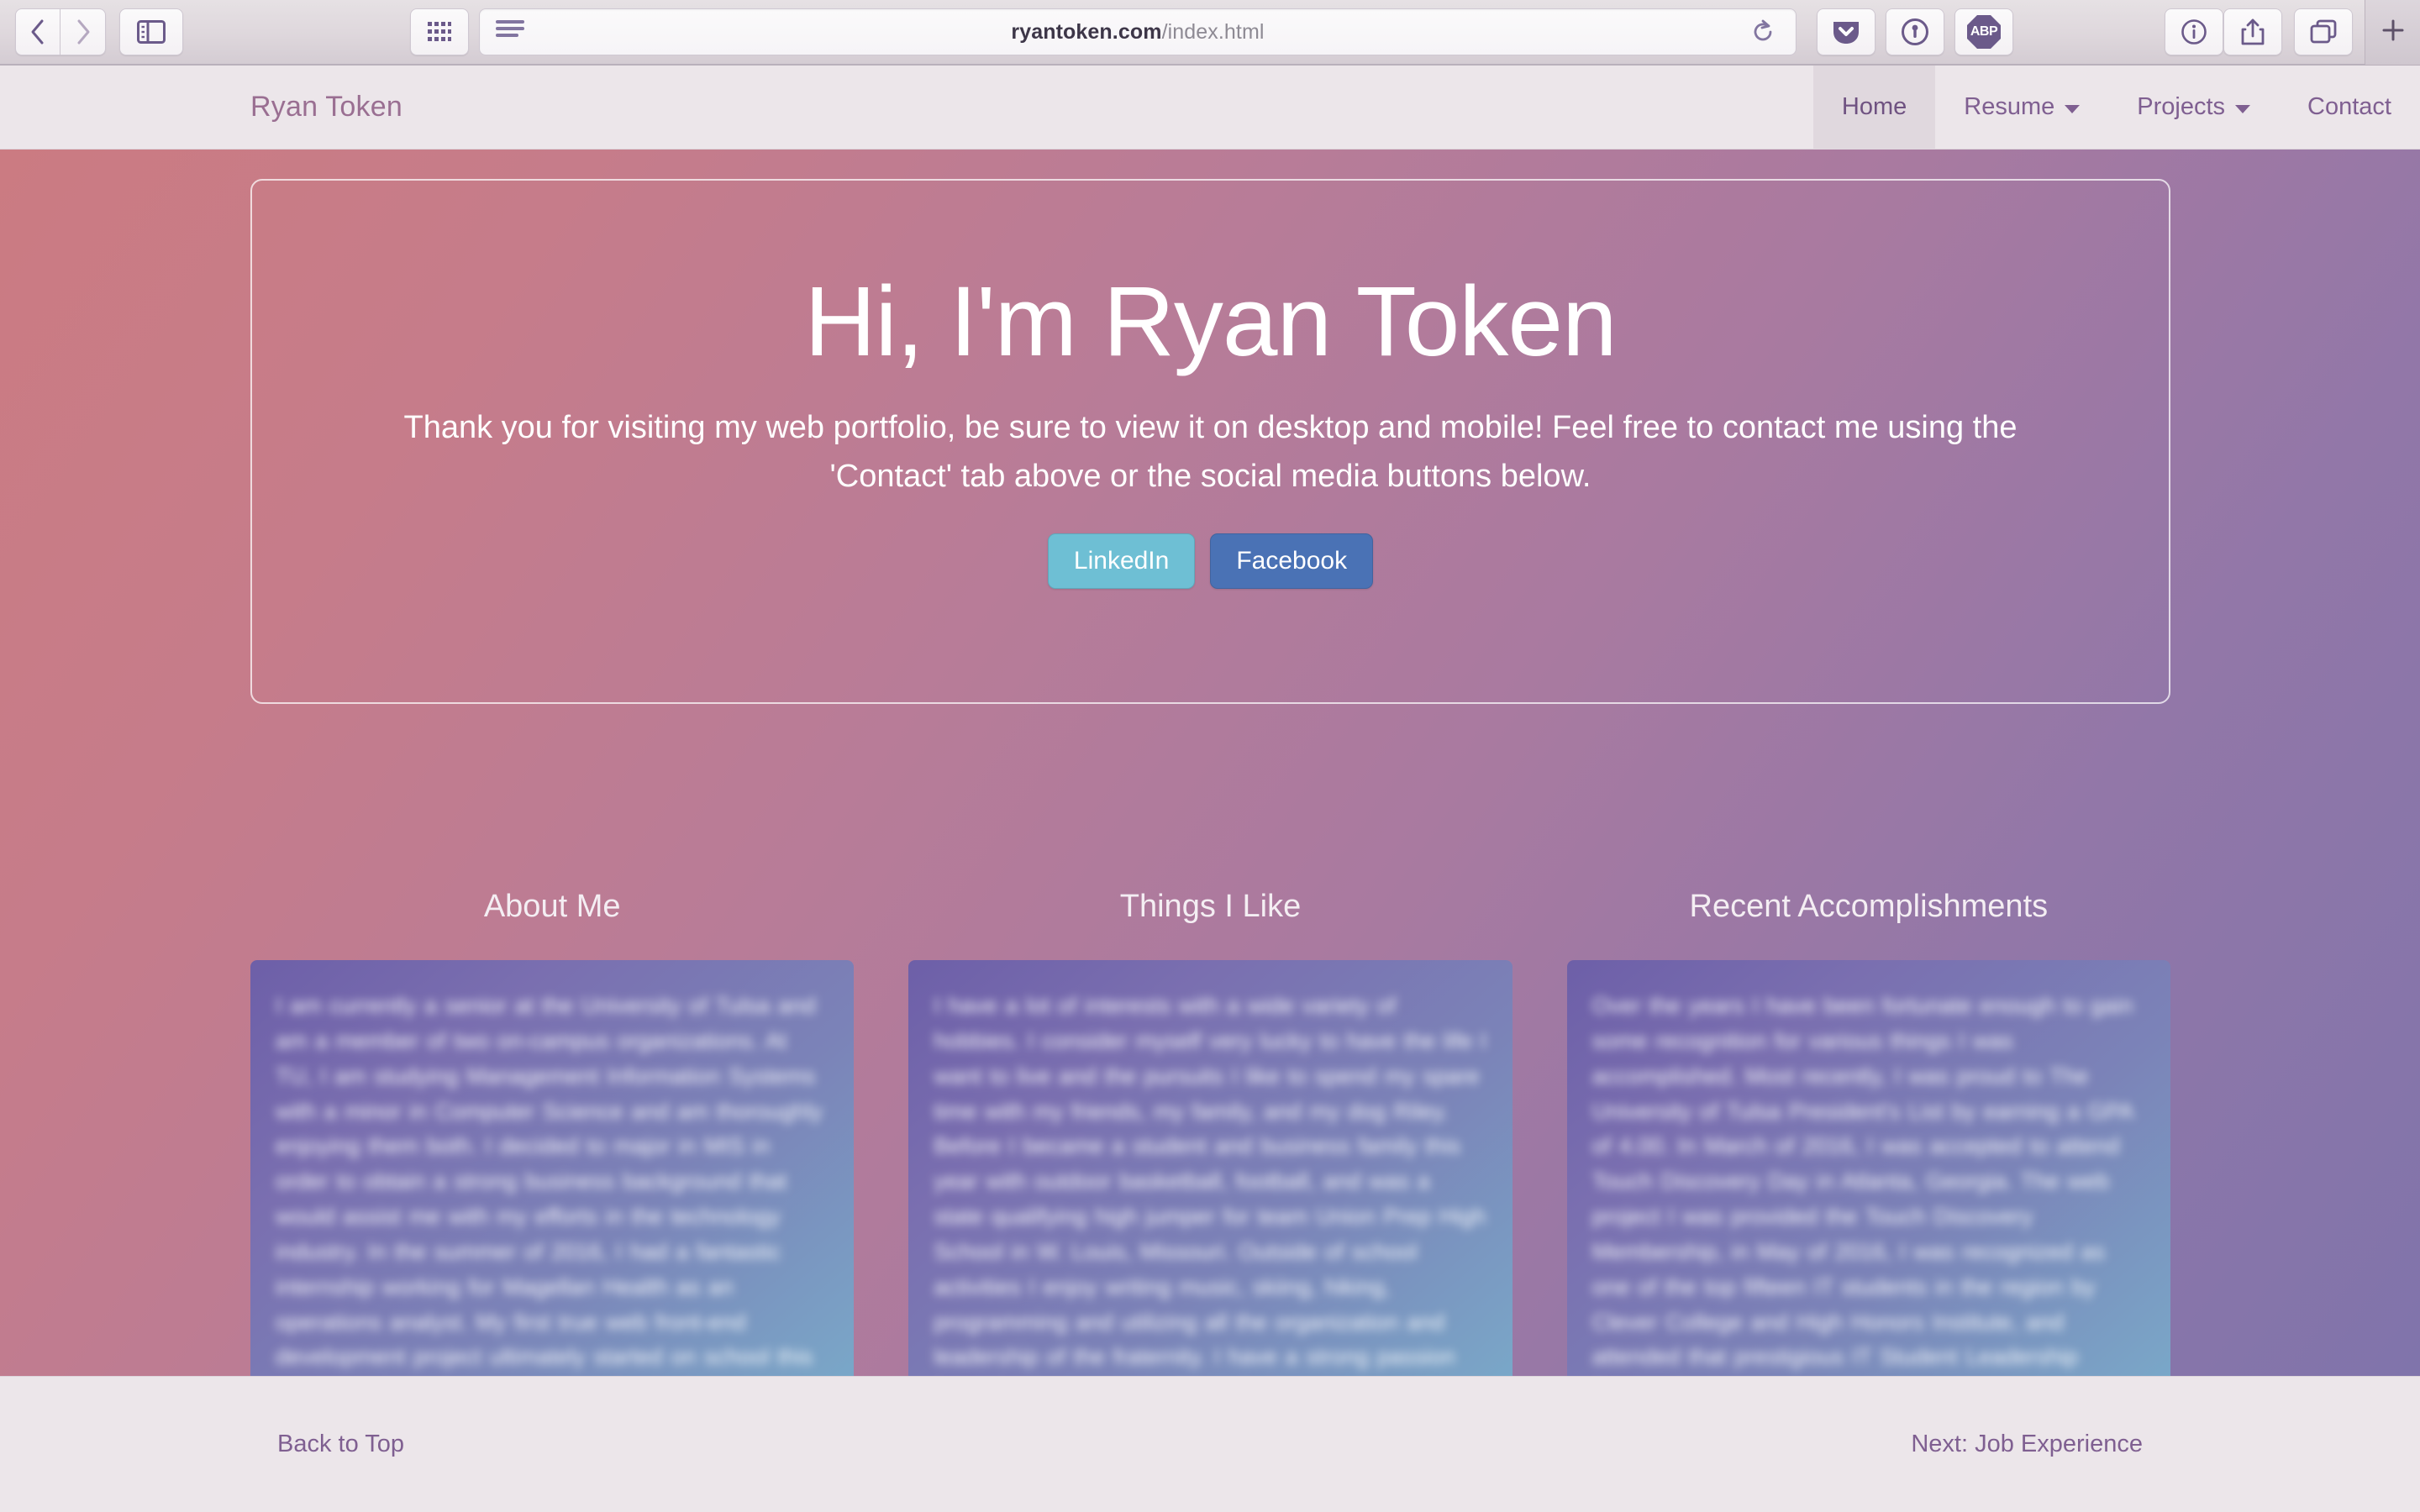 This screenshot has width=2420, height=1512. I want to click on nav-item-projects-label: Projects, so click(2181, 106).